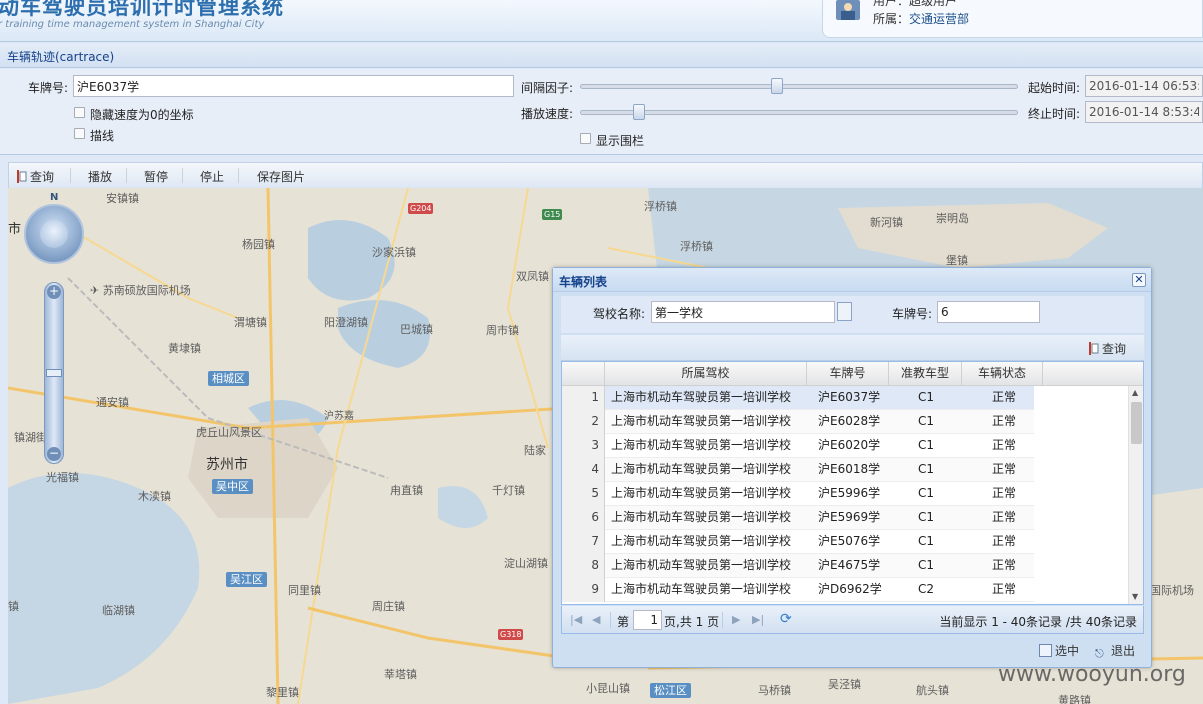 This screenshot has width=1203, height=704. I want to click on interval-slider, so click(799, 86).